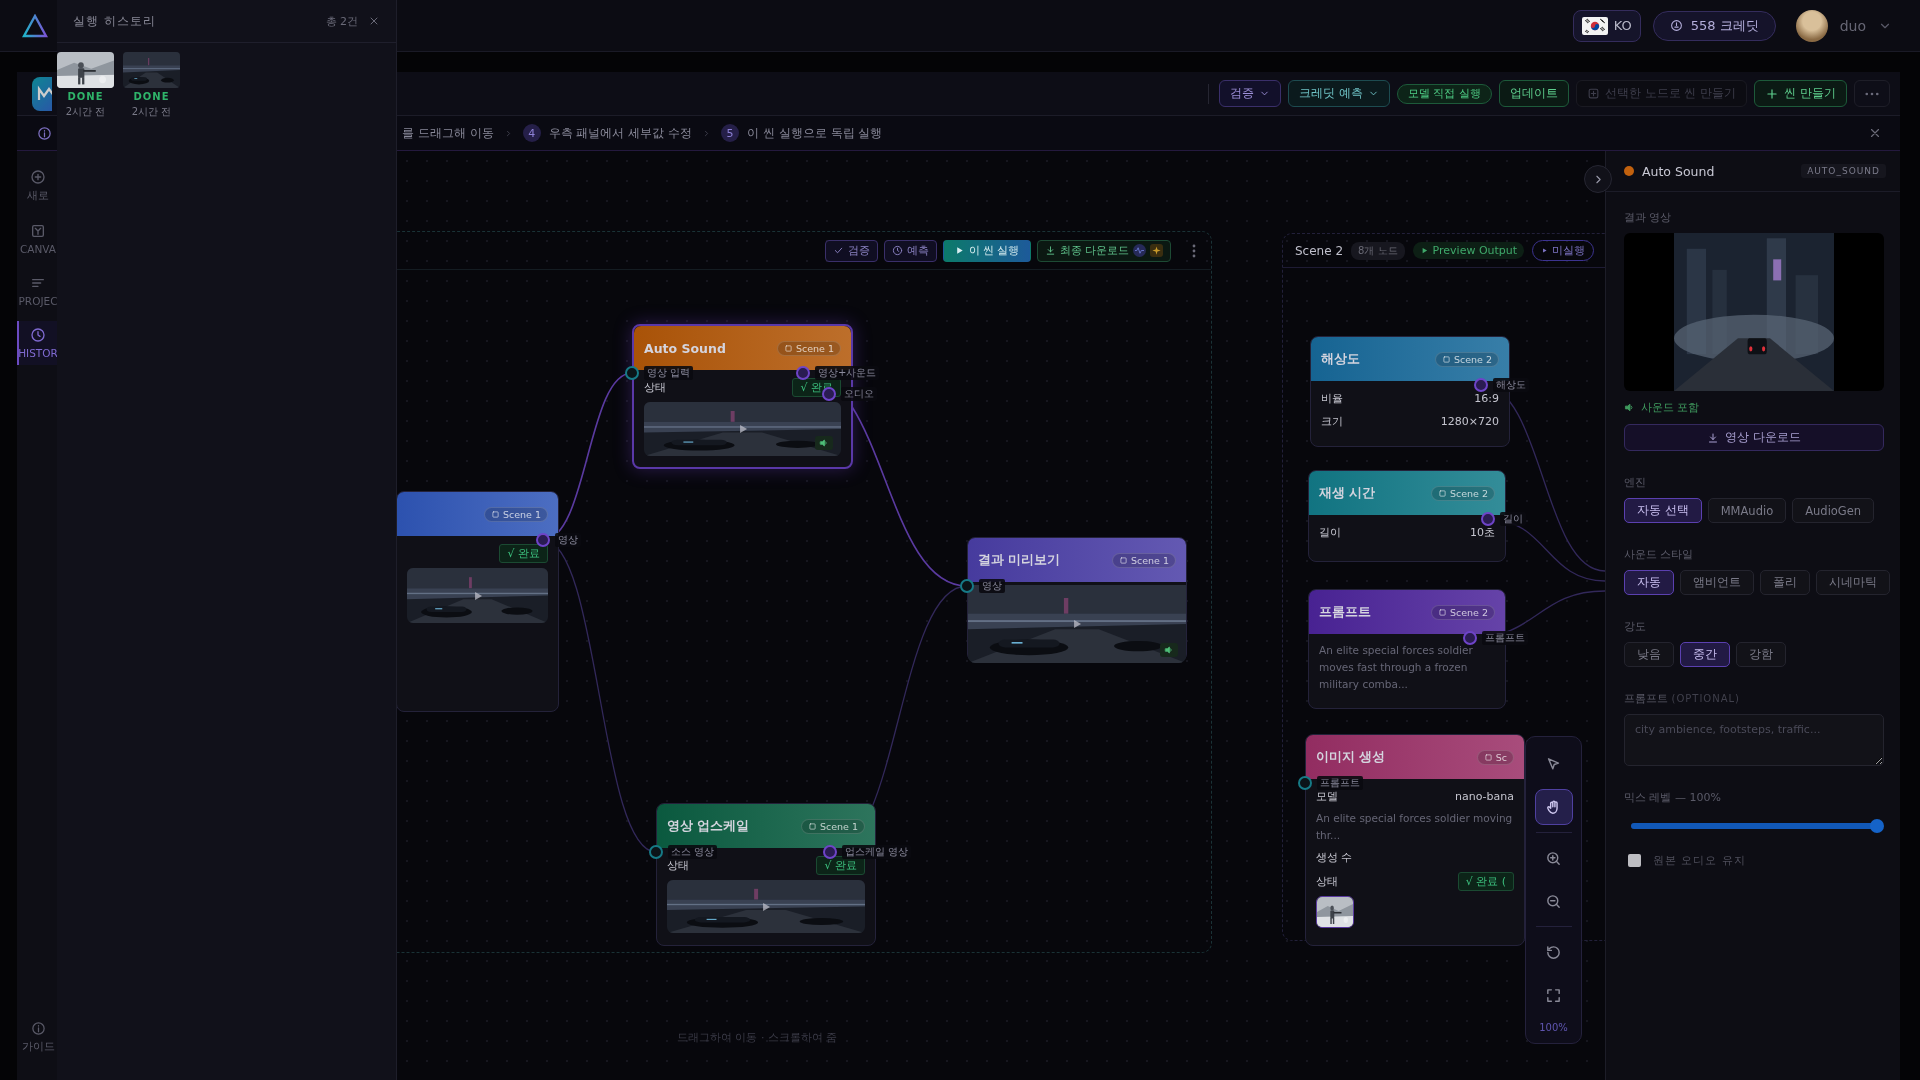  What do you see at coordinates (1553, 1027) in the screenshot?
I see `zoom-level: 100%` at bounding box center [1553, 1027].